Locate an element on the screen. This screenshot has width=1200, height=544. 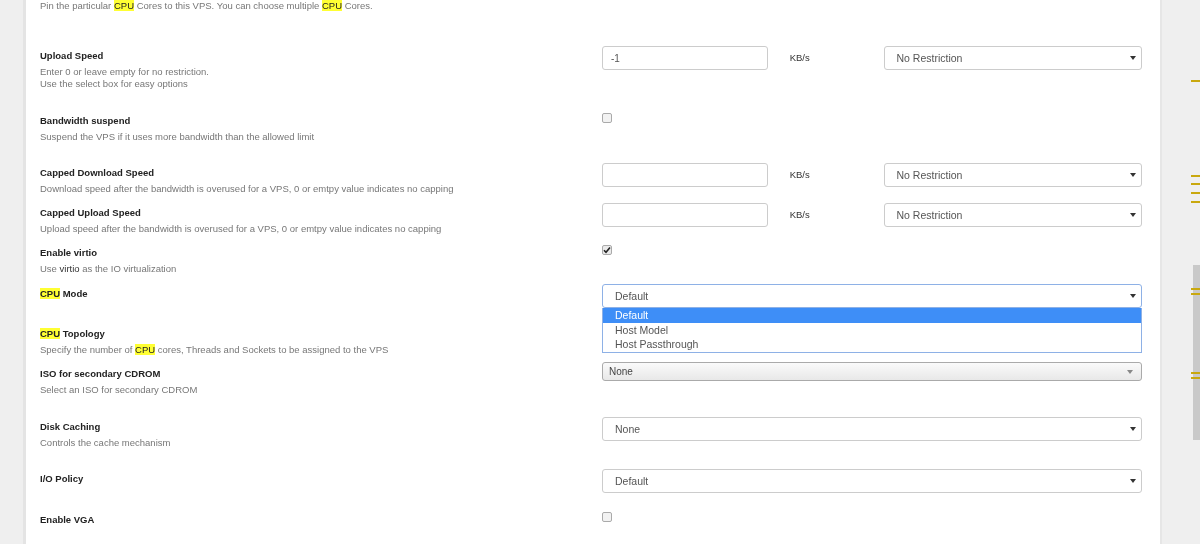
field-label: Capped Download Speed is located at coordinates (97, 173).